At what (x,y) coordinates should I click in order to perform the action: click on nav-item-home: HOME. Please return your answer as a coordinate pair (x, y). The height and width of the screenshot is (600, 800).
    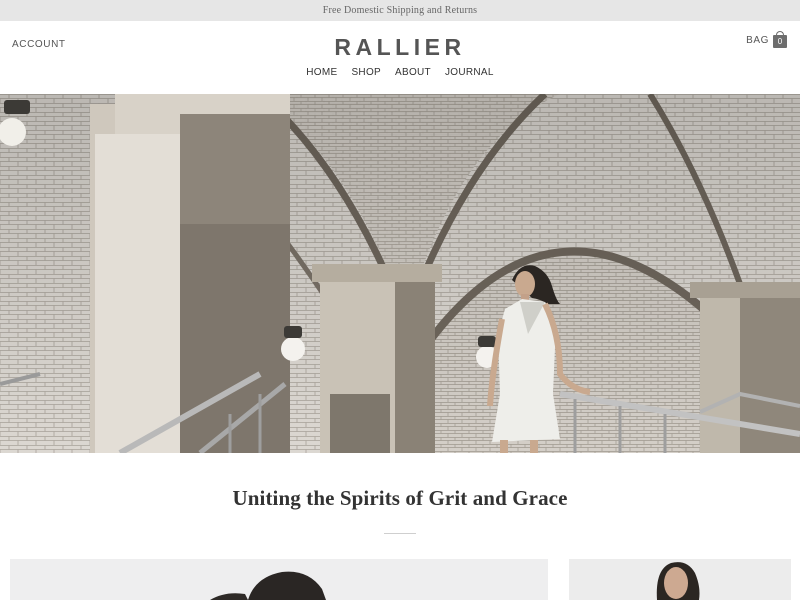
    Looking at the image, I should click on (321, 72).